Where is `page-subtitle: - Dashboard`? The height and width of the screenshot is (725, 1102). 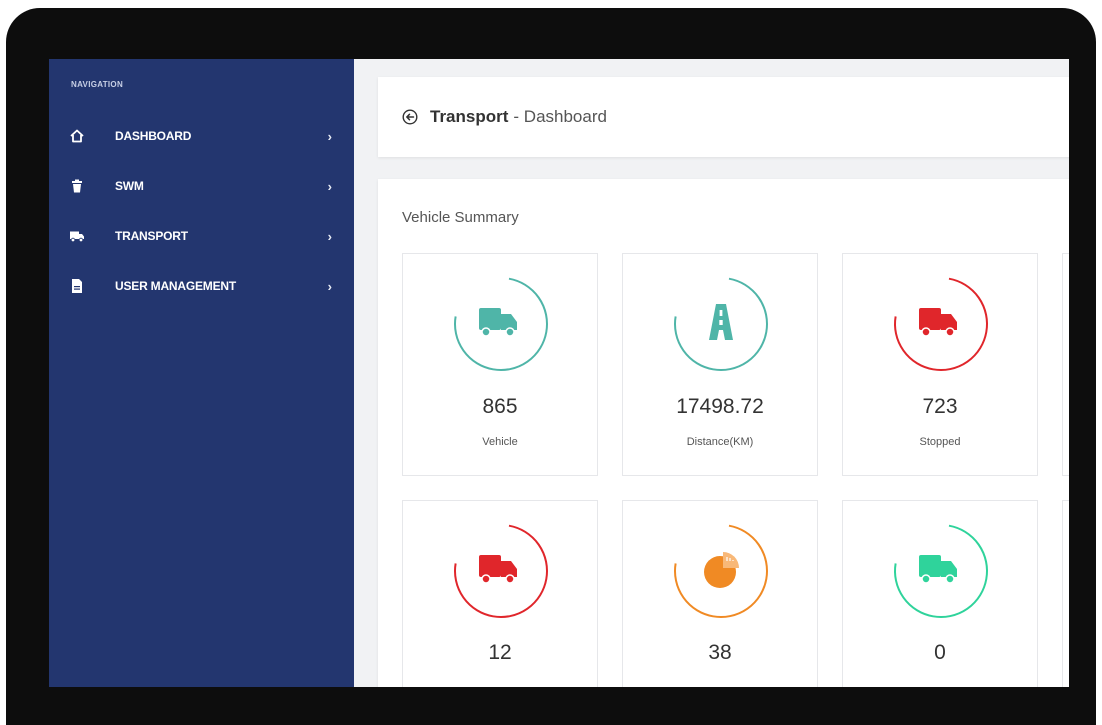 page-subtitle: - Dashboard is located at coordinates (560, 116).